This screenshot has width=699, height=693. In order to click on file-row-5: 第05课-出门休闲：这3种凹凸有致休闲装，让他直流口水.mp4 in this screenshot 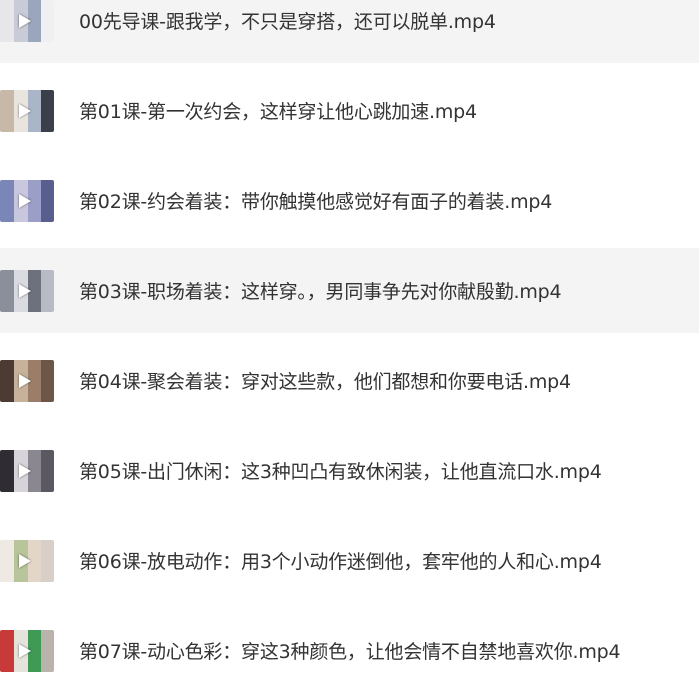, I will do `click(349, 470)`.